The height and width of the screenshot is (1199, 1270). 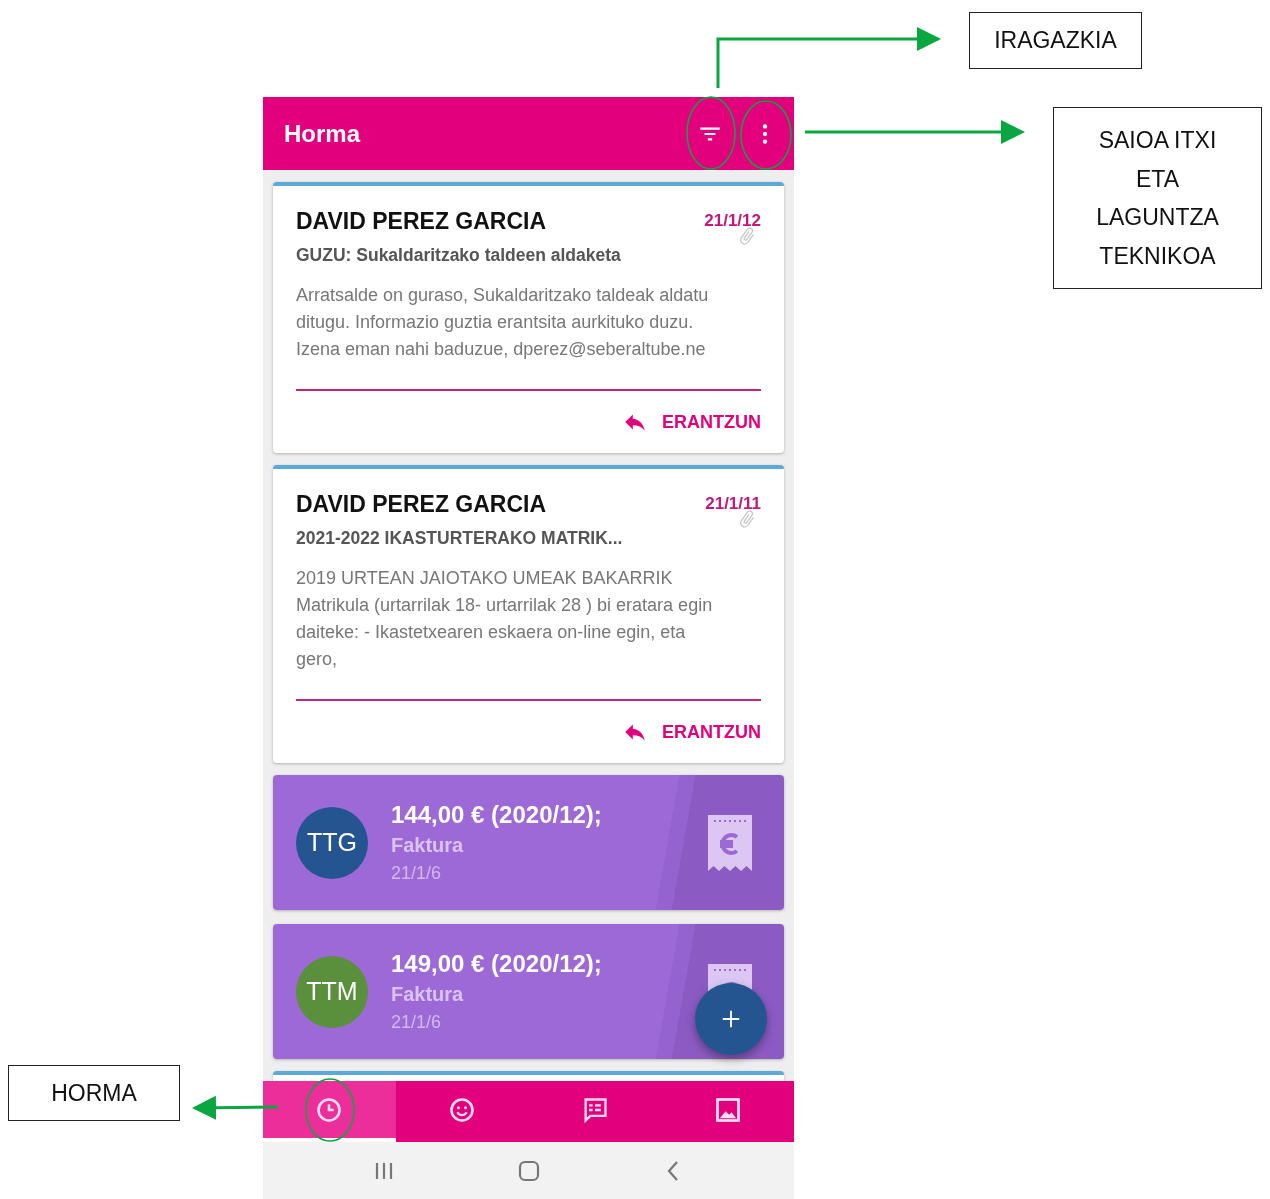 What do you see at coordinates (497, 963) in the screenshot?
I see `invoice-amount: 149,00 € (2020/12);` at bounding box center [497, 963].